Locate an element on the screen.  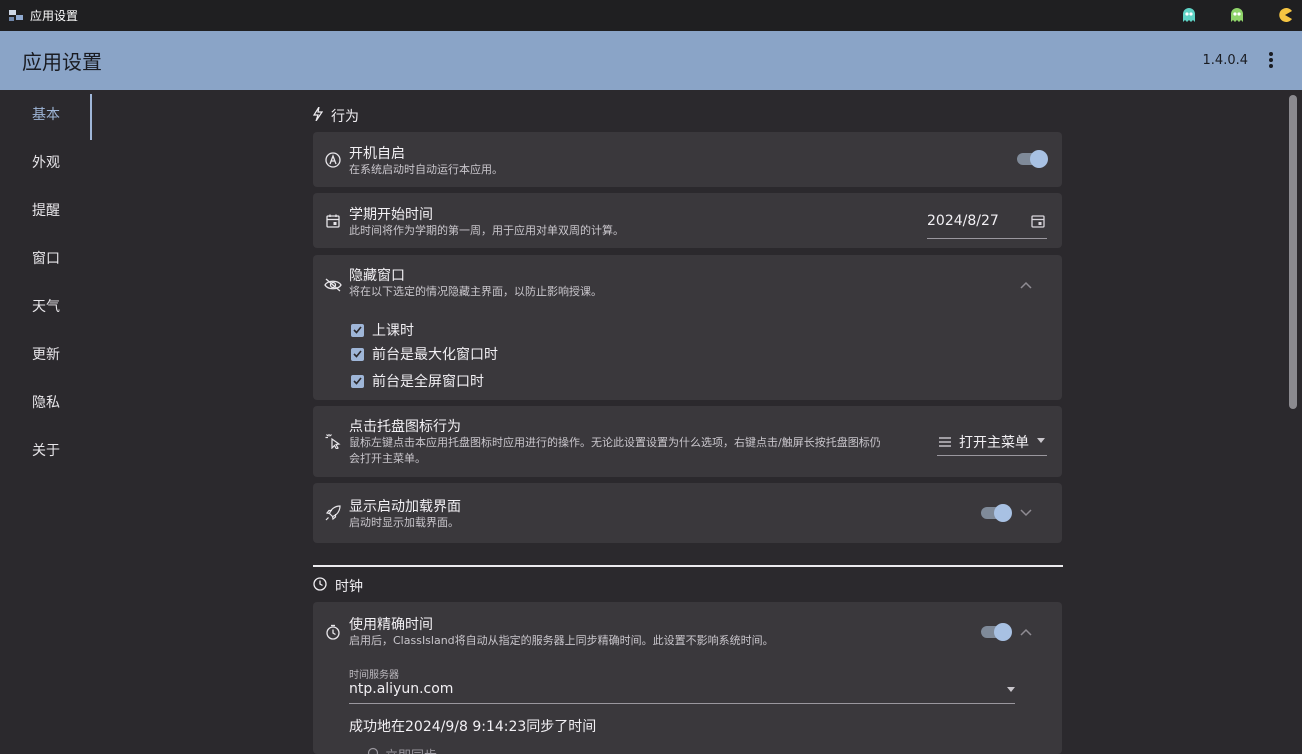
more-vertical-icon is located at coordinates (1271, 60).